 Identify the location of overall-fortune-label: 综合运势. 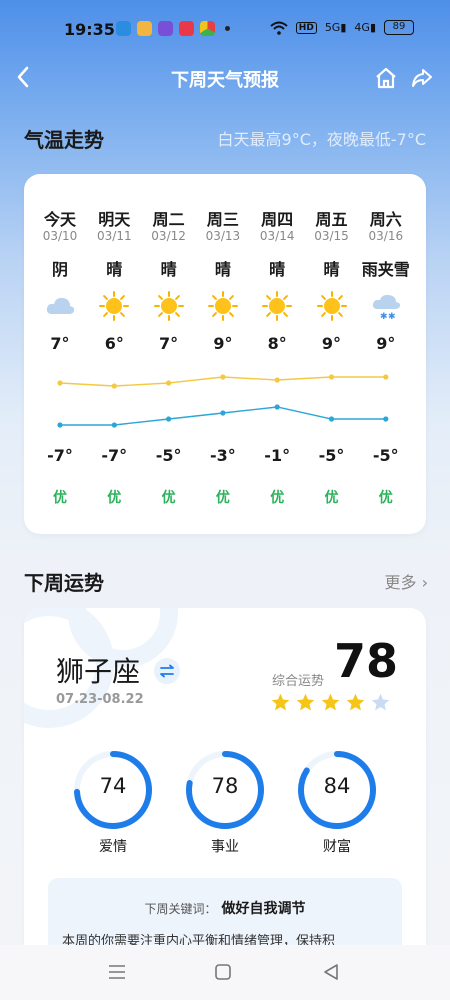
(298, 681).